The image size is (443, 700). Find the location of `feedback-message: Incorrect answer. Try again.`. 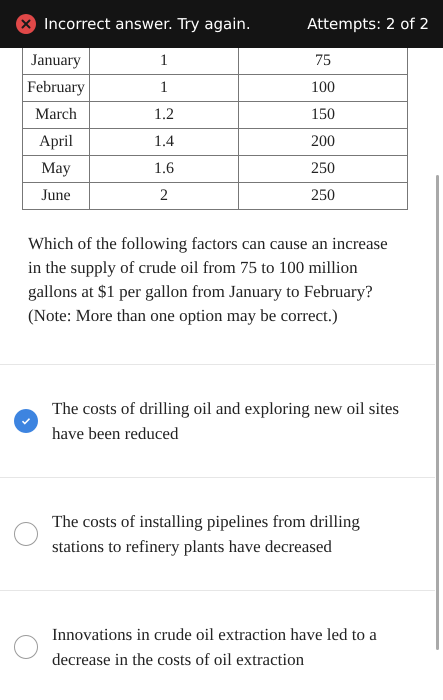

feedback-message: Incorrect answer. Try again. is located at coordinates (148, 24).